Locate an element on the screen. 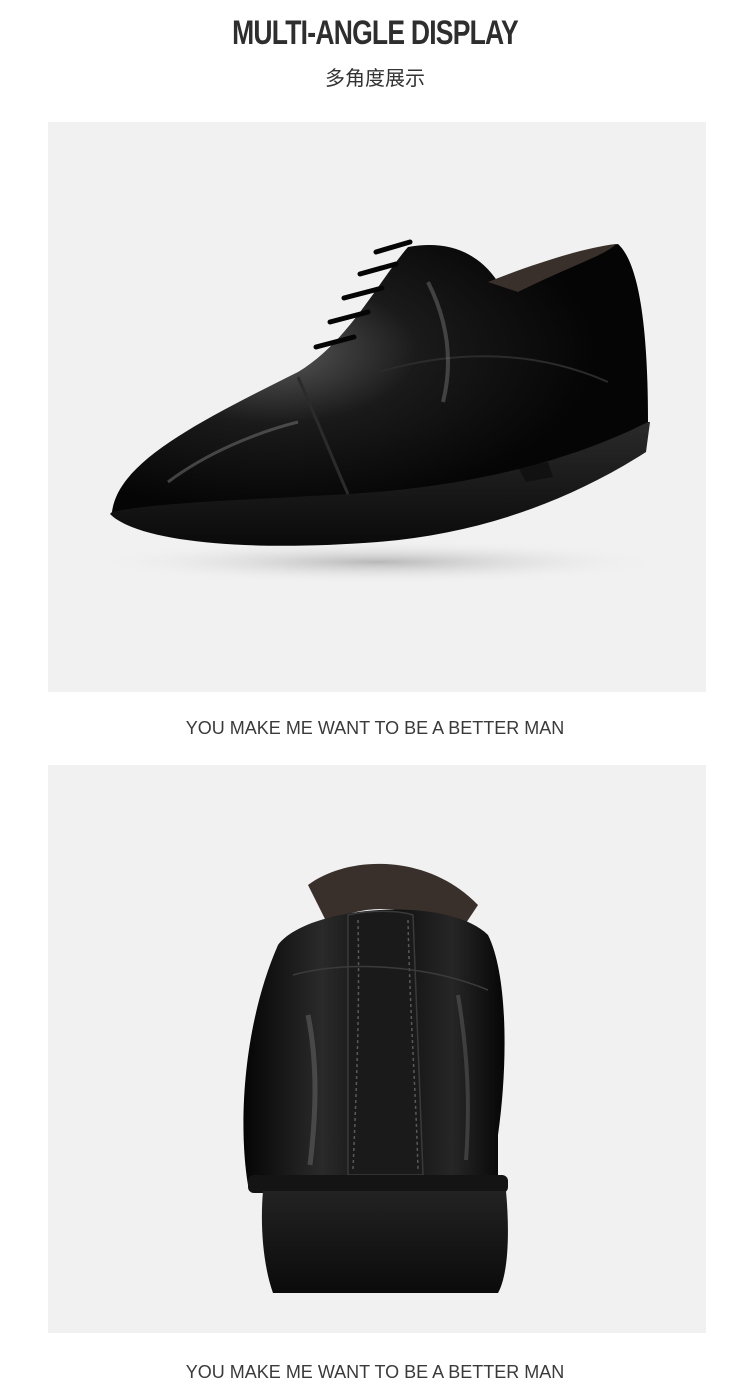 This screenshot has height=1400, width=750. page-title: MULTI-ANGLE DISPLAY is located at coordinates (375, 33).